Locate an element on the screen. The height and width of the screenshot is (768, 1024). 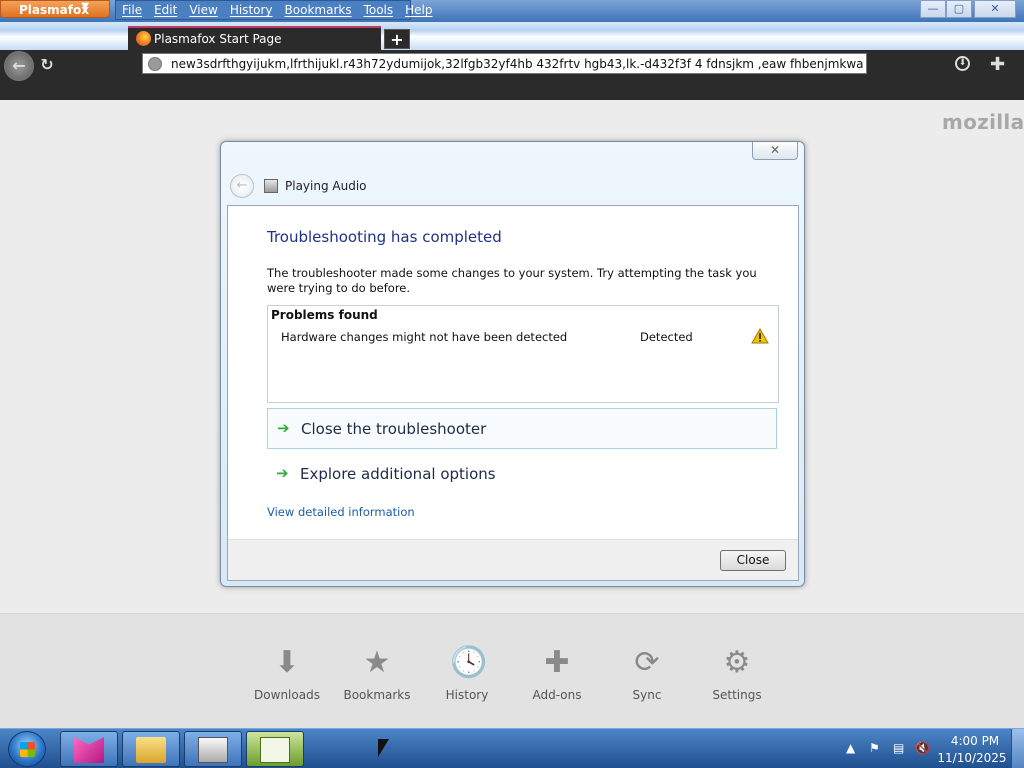
dialog-close-icon: ✕ is located at coordinates (775, 151).